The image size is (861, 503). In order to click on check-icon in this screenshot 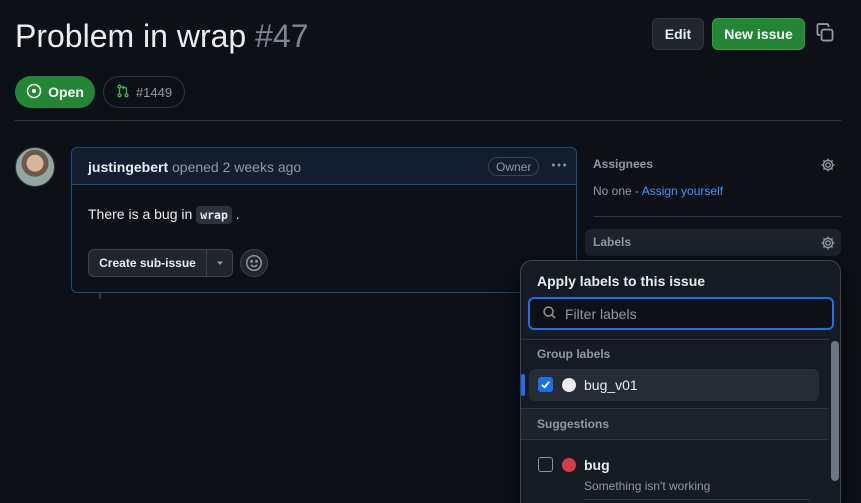, I will do `click(545, 384)`.